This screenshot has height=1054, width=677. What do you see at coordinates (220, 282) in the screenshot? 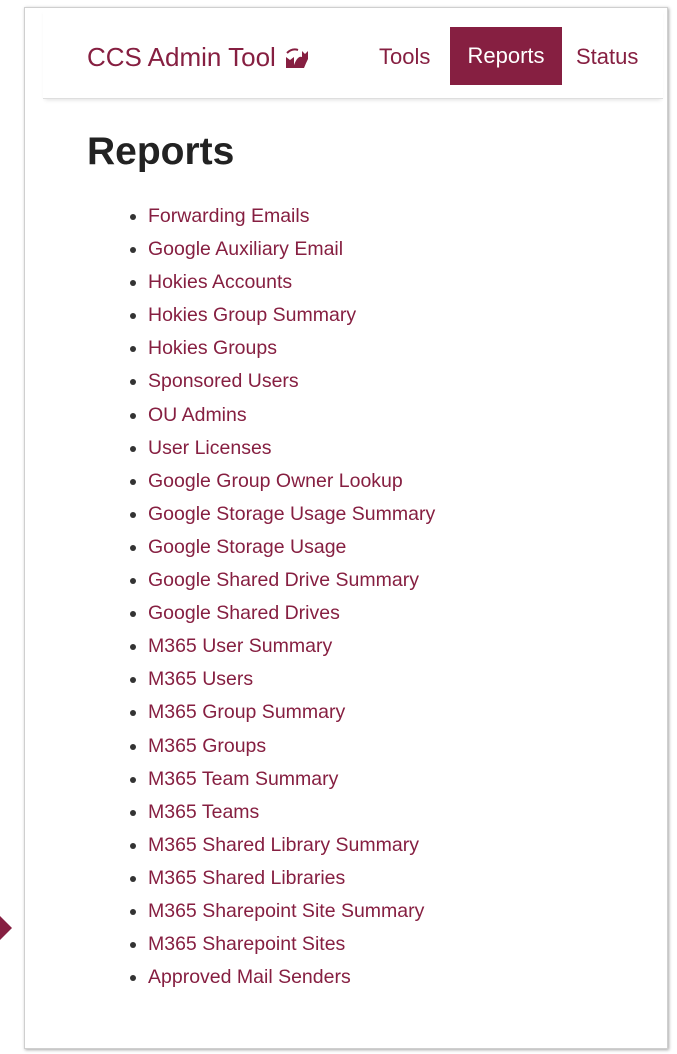
I see `report-link: Hokies Accounts` at bounding box center [220, 282].